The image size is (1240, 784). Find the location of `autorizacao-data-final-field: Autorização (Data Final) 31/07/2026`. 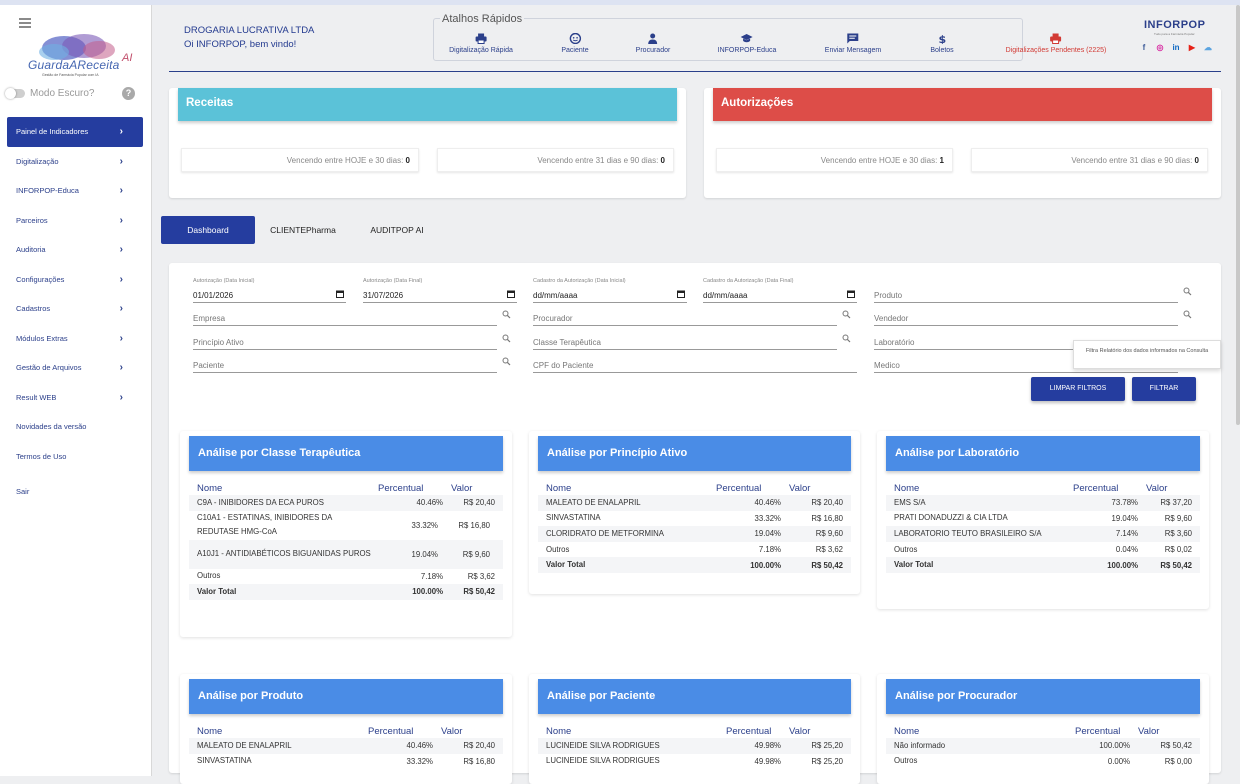

autorizacao-data-final-field: Autorização (Data Final) 31/07/2026 is located at coordinates (440, 290).